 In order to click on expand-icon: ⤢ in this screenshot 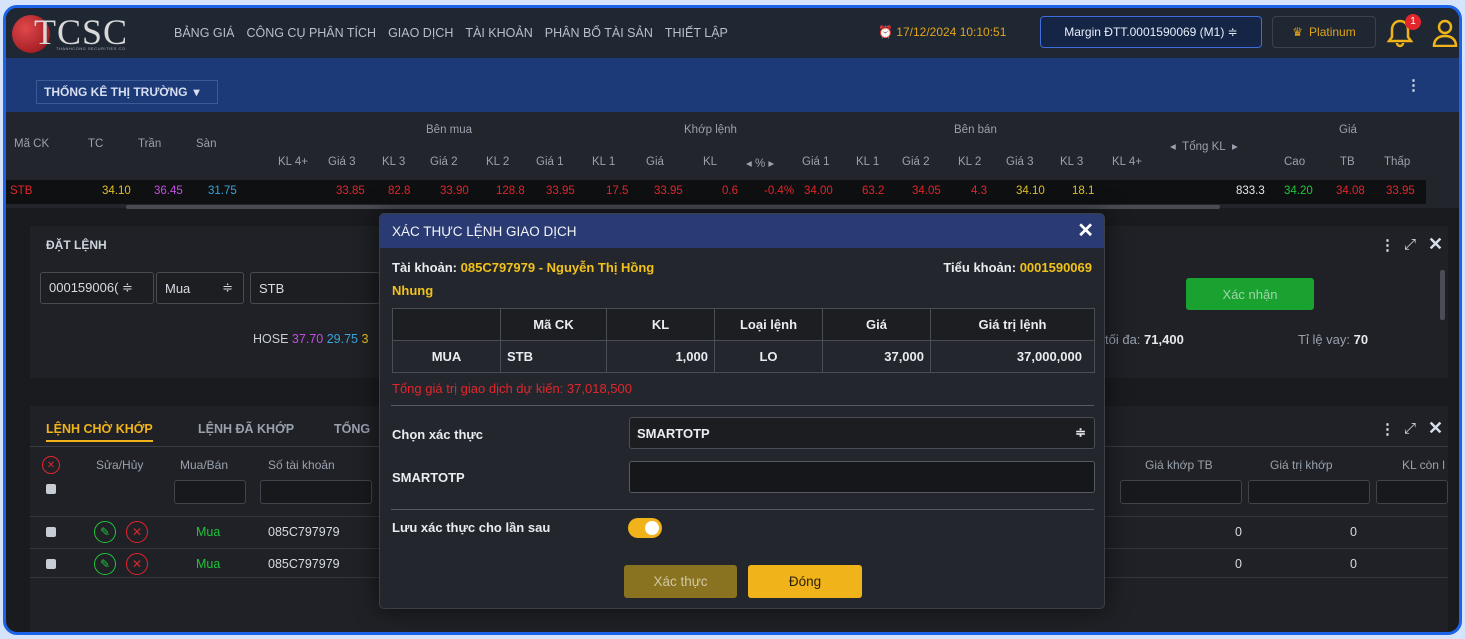, I will do `click(1410, 244)`.